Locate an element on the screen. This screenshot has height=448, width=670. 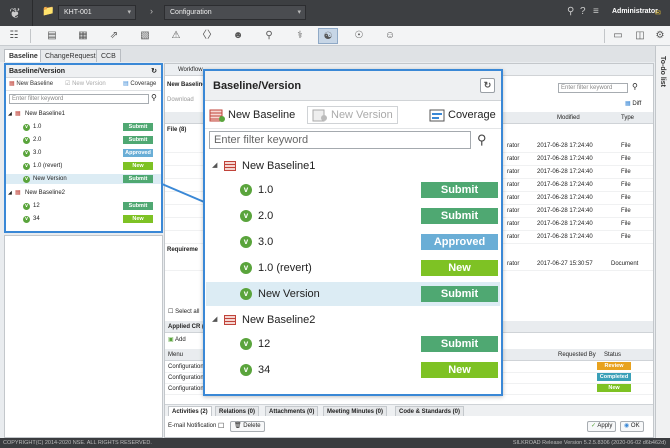
add-button: ▣ Add is located at coordinates (177, 339).